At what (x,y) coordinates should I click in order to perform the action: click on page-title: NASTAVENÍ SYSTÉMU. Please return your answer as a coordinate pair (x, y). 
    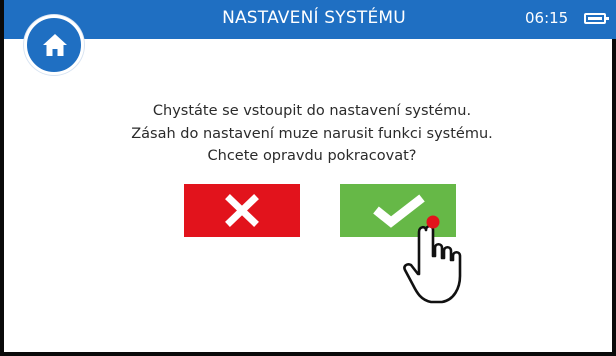
    Looking at the image, I should click on (314, 18).